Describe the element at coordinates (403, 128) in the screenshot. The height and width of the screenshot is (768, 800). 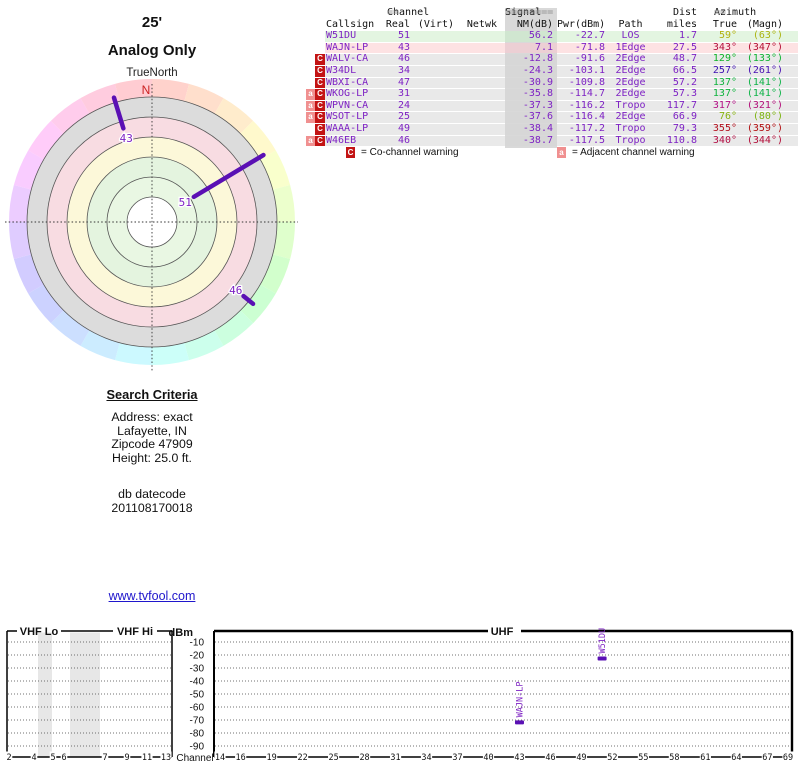
I see `real-cell: 49` at that location.